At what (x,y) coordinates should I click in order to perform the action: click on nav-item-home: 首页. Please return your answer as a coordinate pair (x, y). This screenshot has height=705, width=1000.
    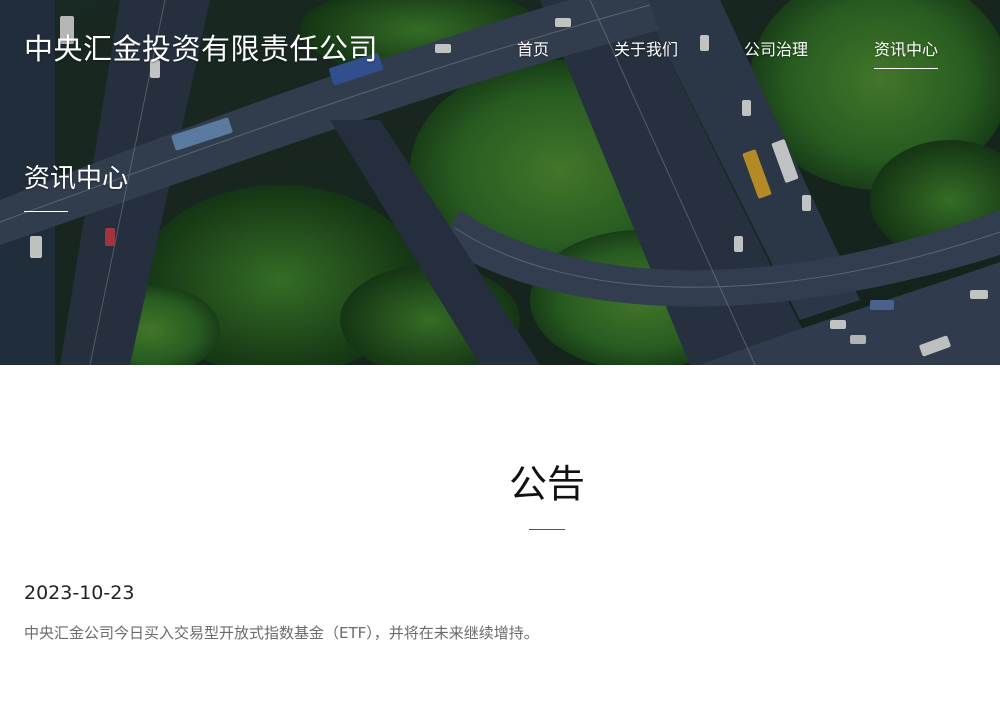
    Looking at the image, I should click on (533, 48).